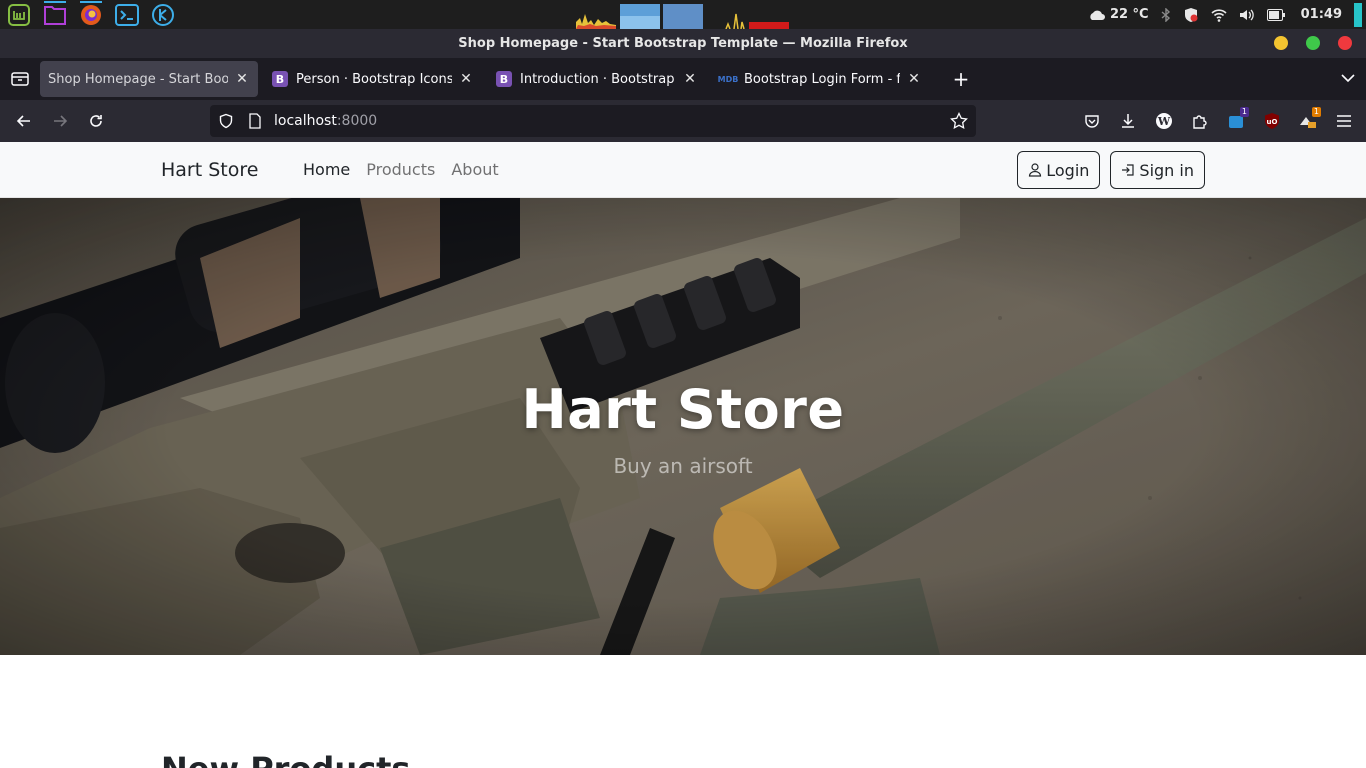 This screenshot has width=1366, height=768. I want to click on panel-launchers, so click(88, 14).